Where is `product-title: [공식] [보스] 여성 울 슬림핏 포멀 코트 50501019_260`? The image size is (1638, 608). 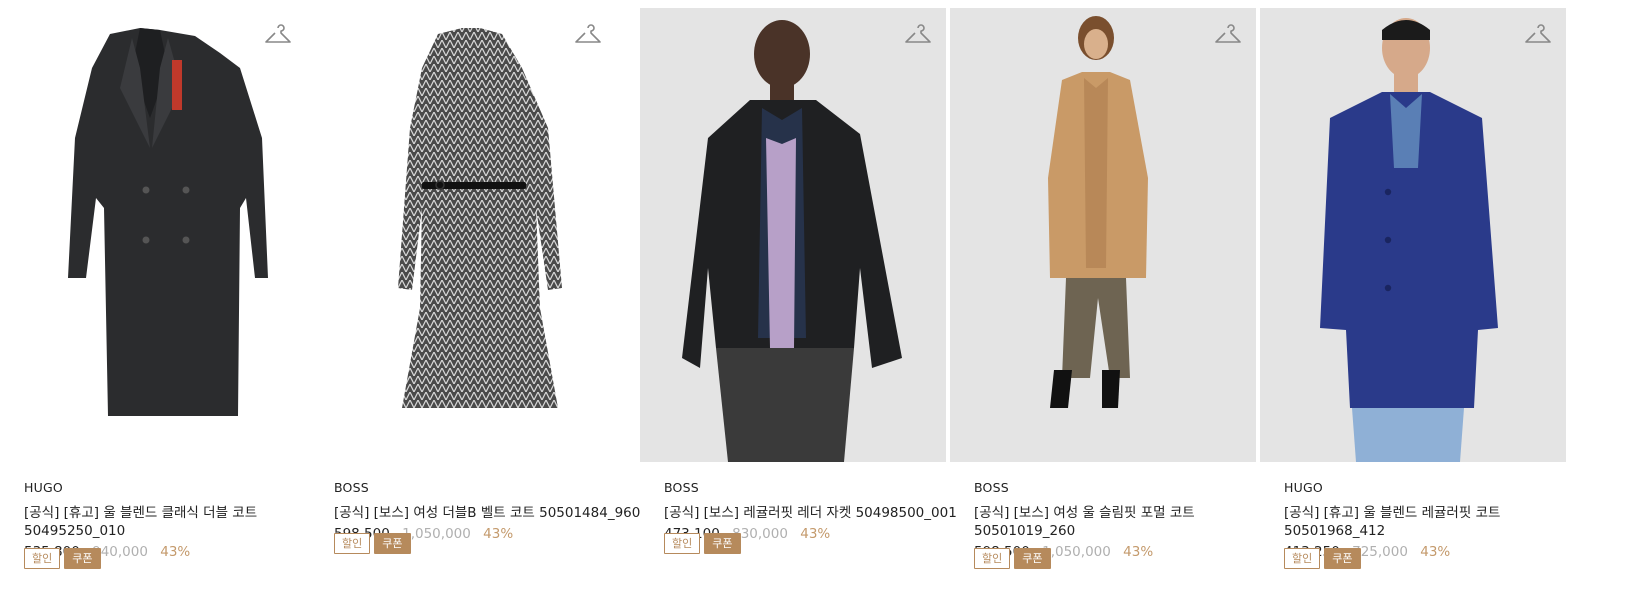
product-title: [공식] [보스] 여성 울 슬림핏 포멀 코트 50501019_260 is located at coordinates (1104, 522).